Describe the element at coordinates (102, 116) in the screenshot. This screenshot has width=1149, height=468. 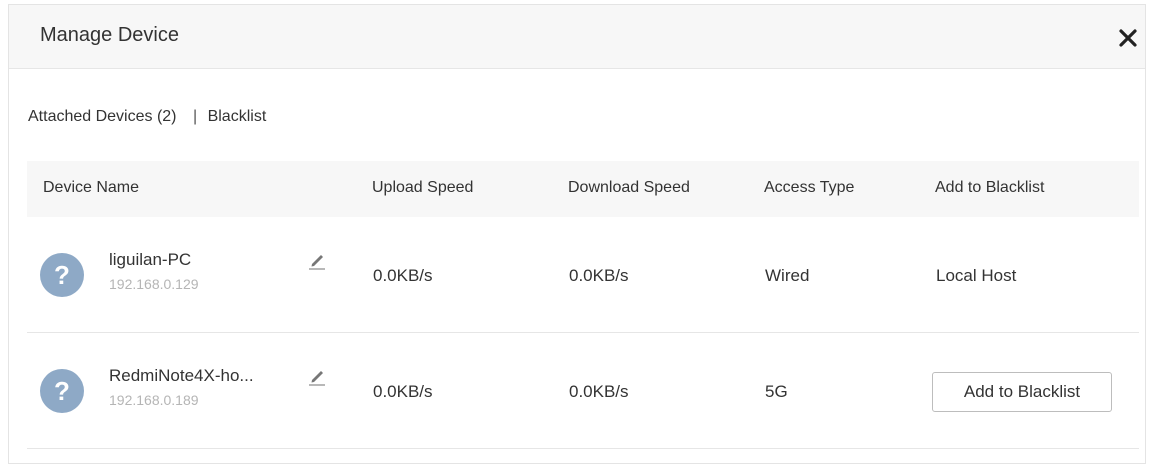
I see `tab-attached-devices: Attached Devices (2)` at that location.